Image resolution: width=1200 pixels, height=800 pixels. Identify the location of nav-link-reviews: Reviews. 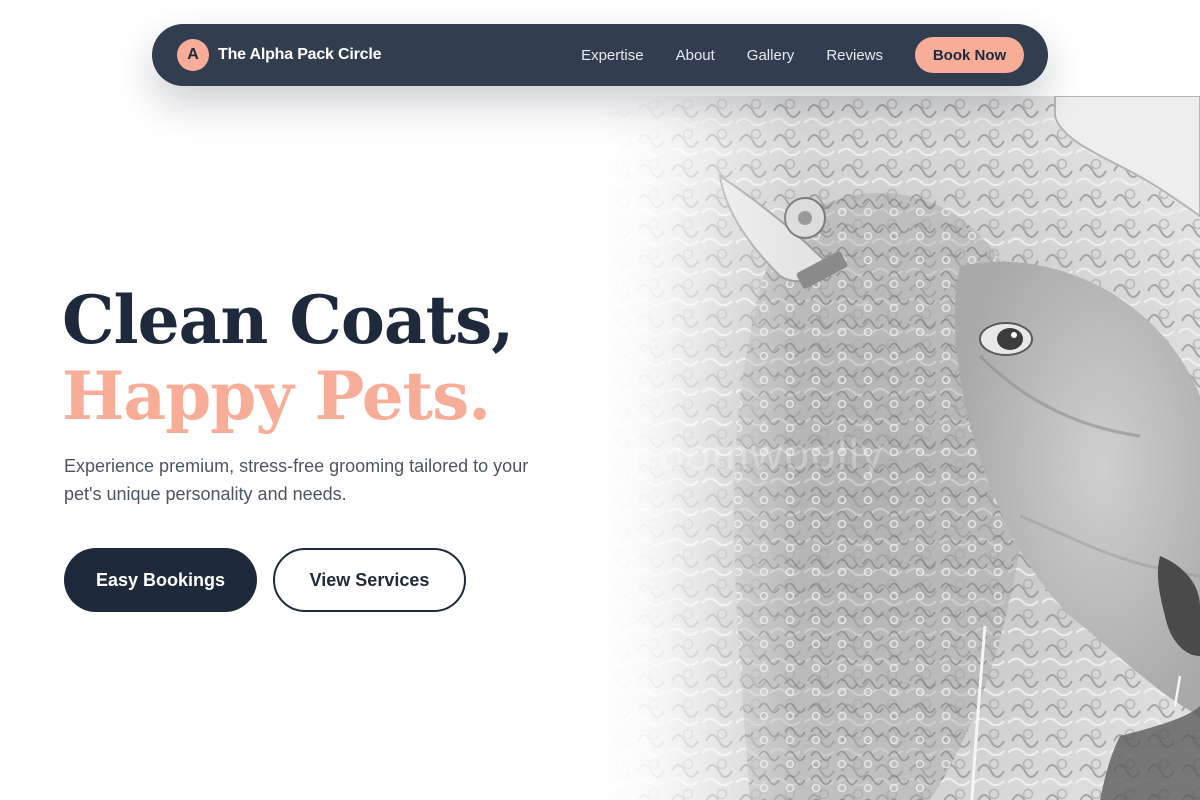
(854, 55).